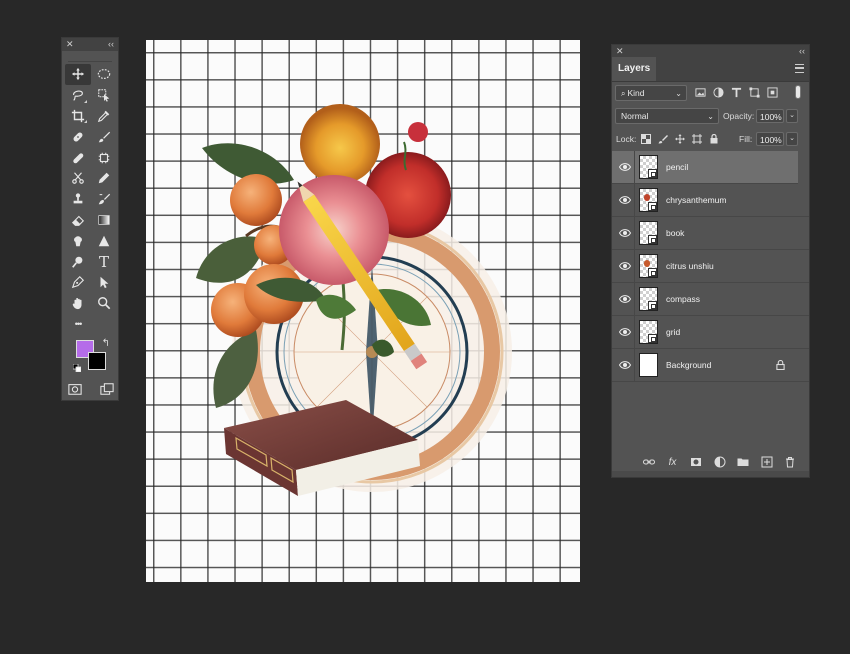 Image resolution: width=850 pixels, height=654 pixels. I want to click on tools-panel-grip, so click(90, 56).